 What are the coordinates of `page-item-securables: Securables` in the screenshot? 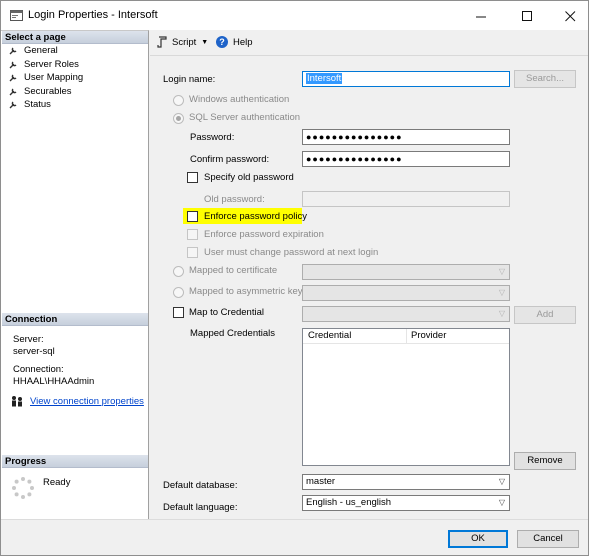 It's located at (40, 91).